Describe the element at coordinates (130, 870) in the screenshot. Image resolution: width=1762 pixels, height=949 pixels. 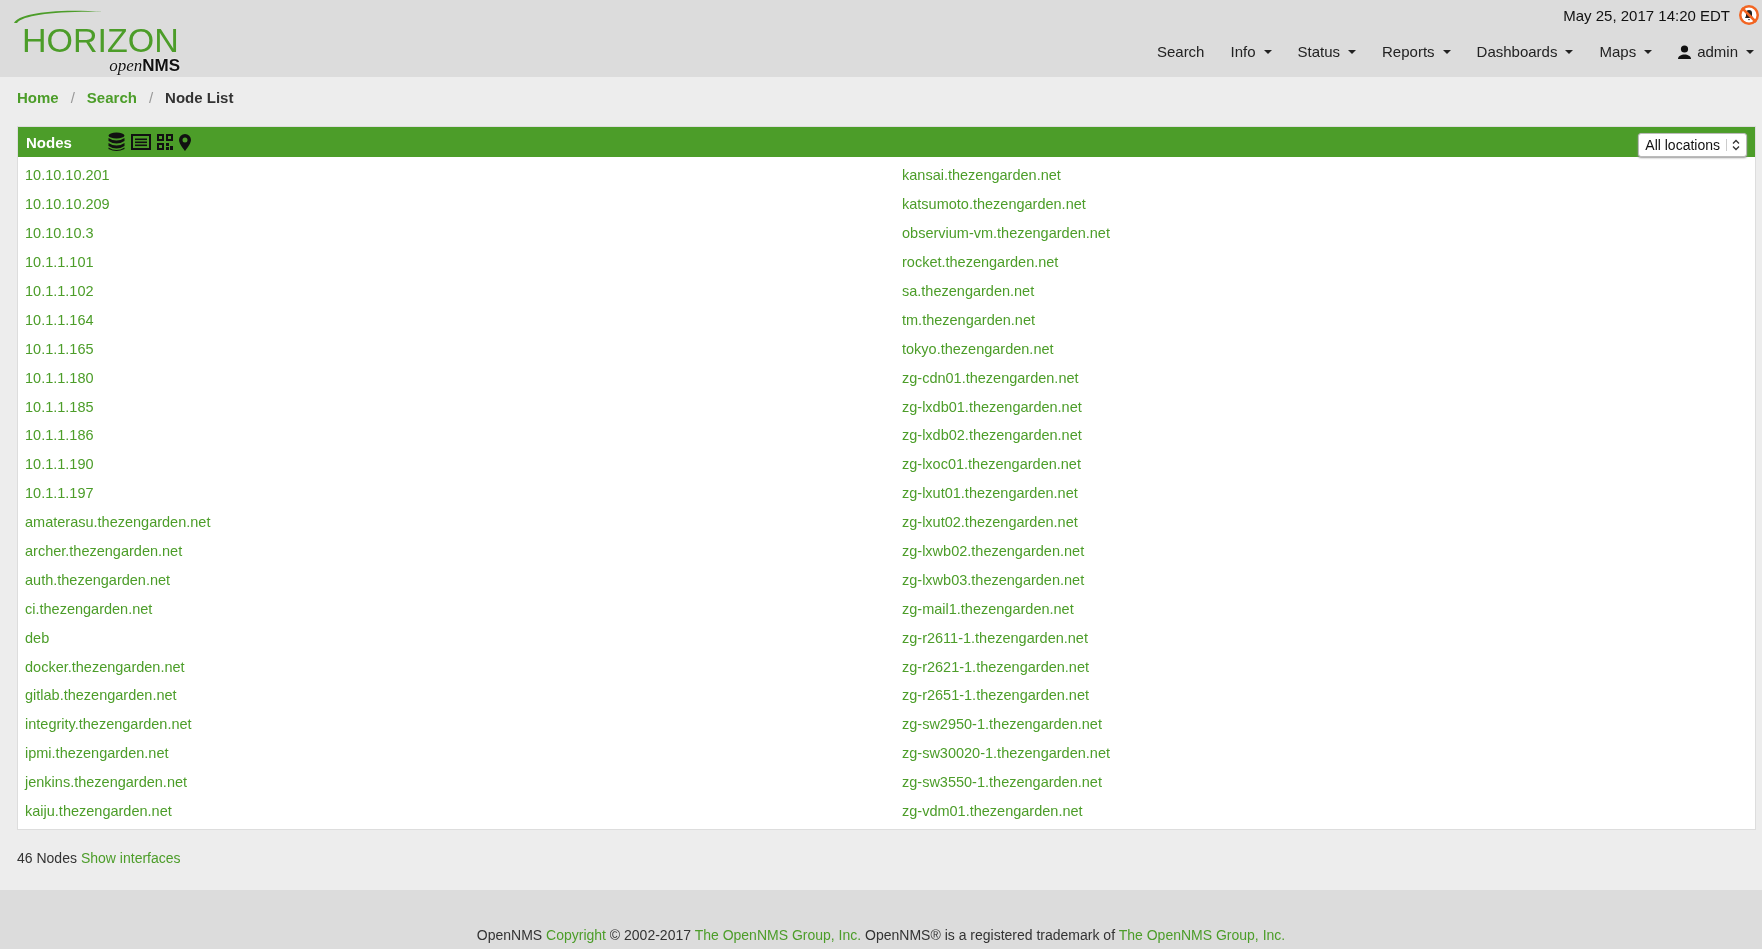
I see `show-interfaces-link: Show interfaces` at that location.